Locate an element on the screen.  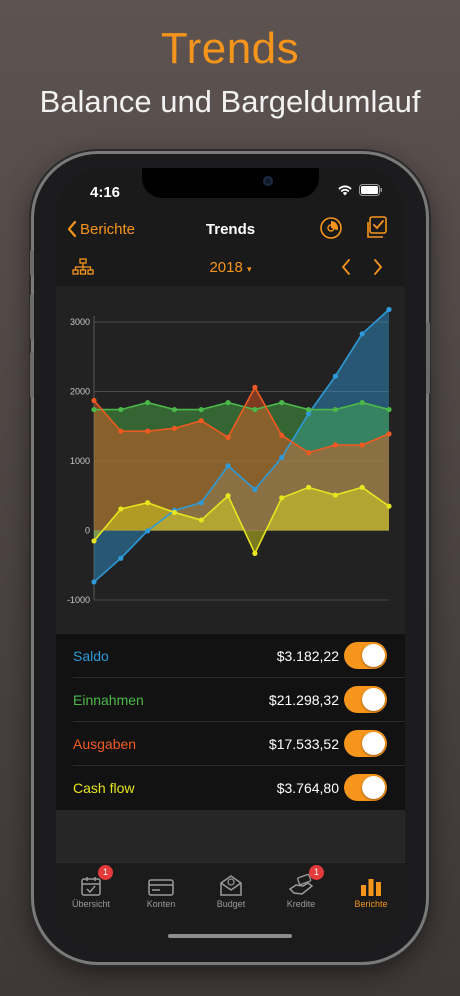
chevron-right-icon is located at coordinates (378, 267).